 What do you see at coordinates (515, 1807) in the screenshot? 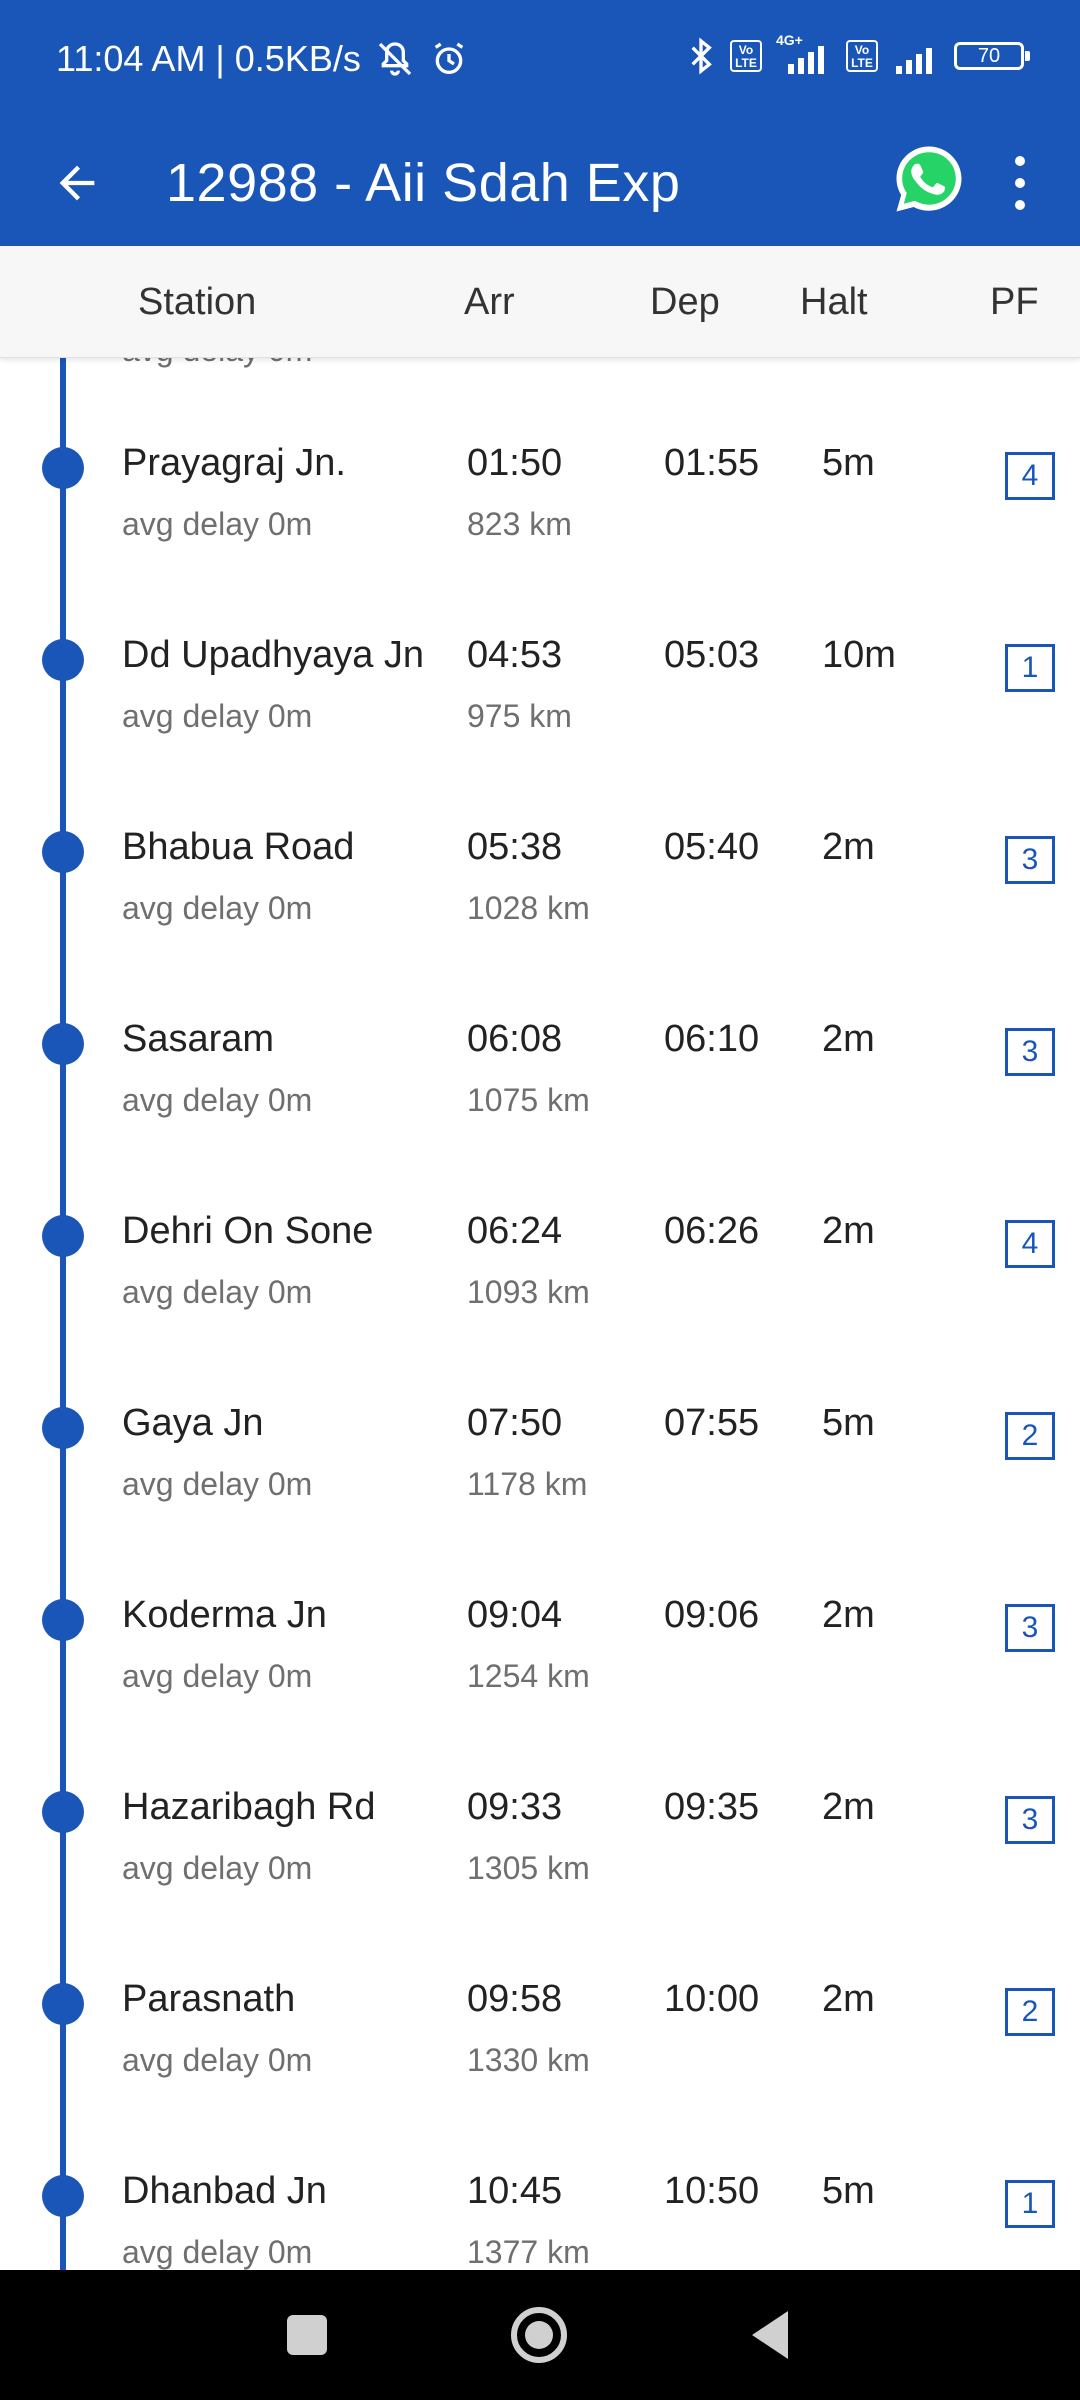
I see `arrival-time: 09:33` at bounding box center [515, 1807].